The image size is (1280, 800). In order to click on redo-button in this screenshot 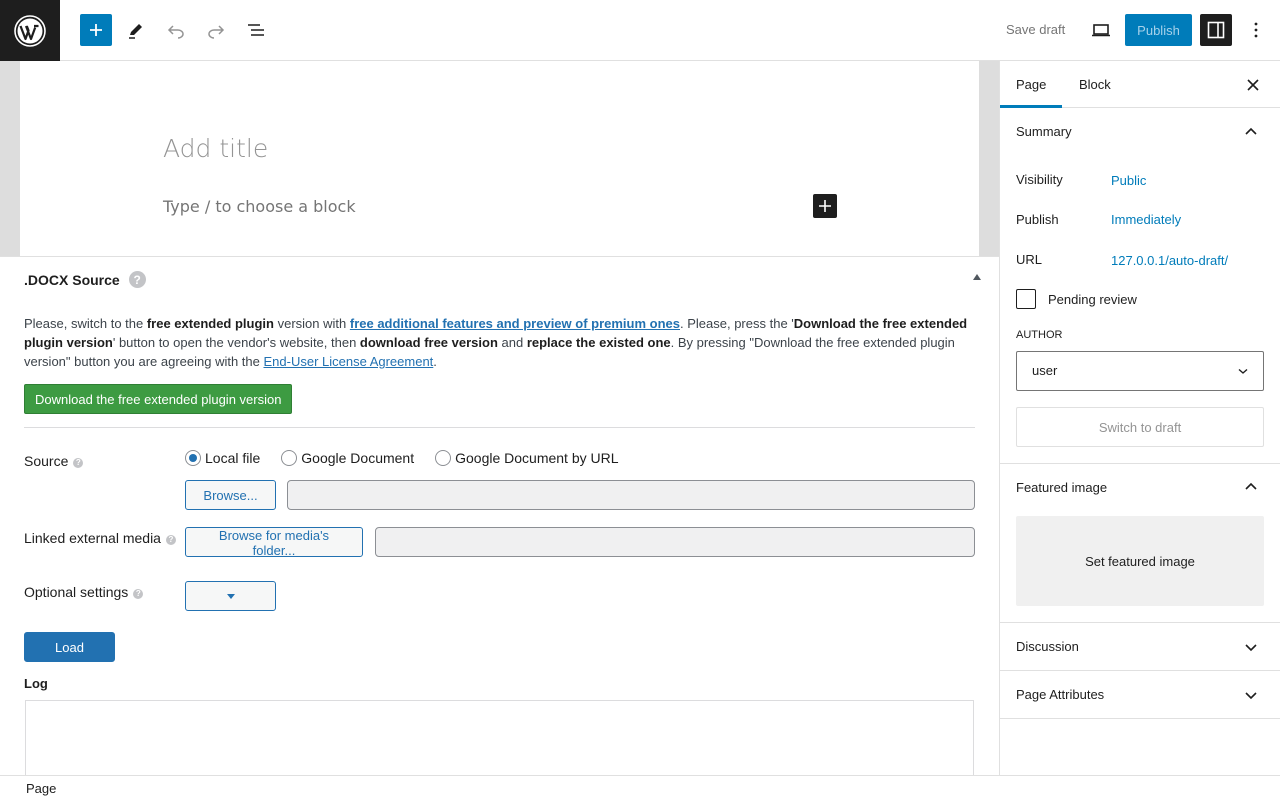, I will do `click(216, 30)`.